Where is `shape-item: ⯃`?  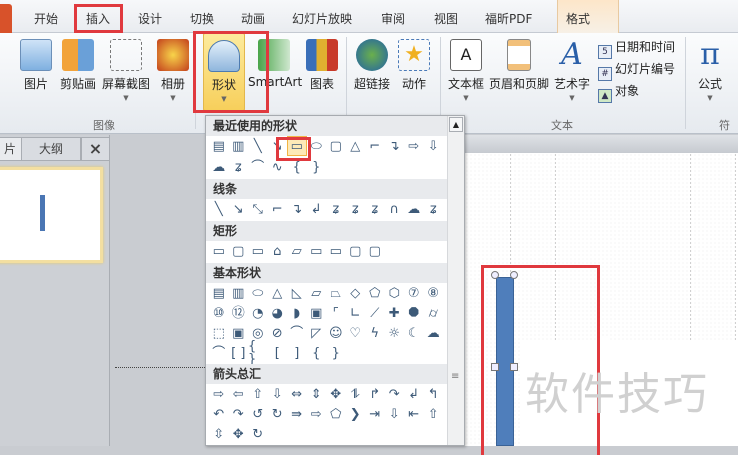
shape-item: ⯃ is located at coordinates (414, 313).